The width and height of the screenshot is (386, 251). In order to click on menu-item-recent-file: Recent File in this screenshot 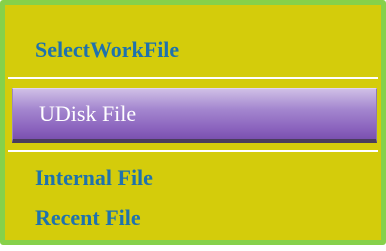, I will do `click(88, 218)`.